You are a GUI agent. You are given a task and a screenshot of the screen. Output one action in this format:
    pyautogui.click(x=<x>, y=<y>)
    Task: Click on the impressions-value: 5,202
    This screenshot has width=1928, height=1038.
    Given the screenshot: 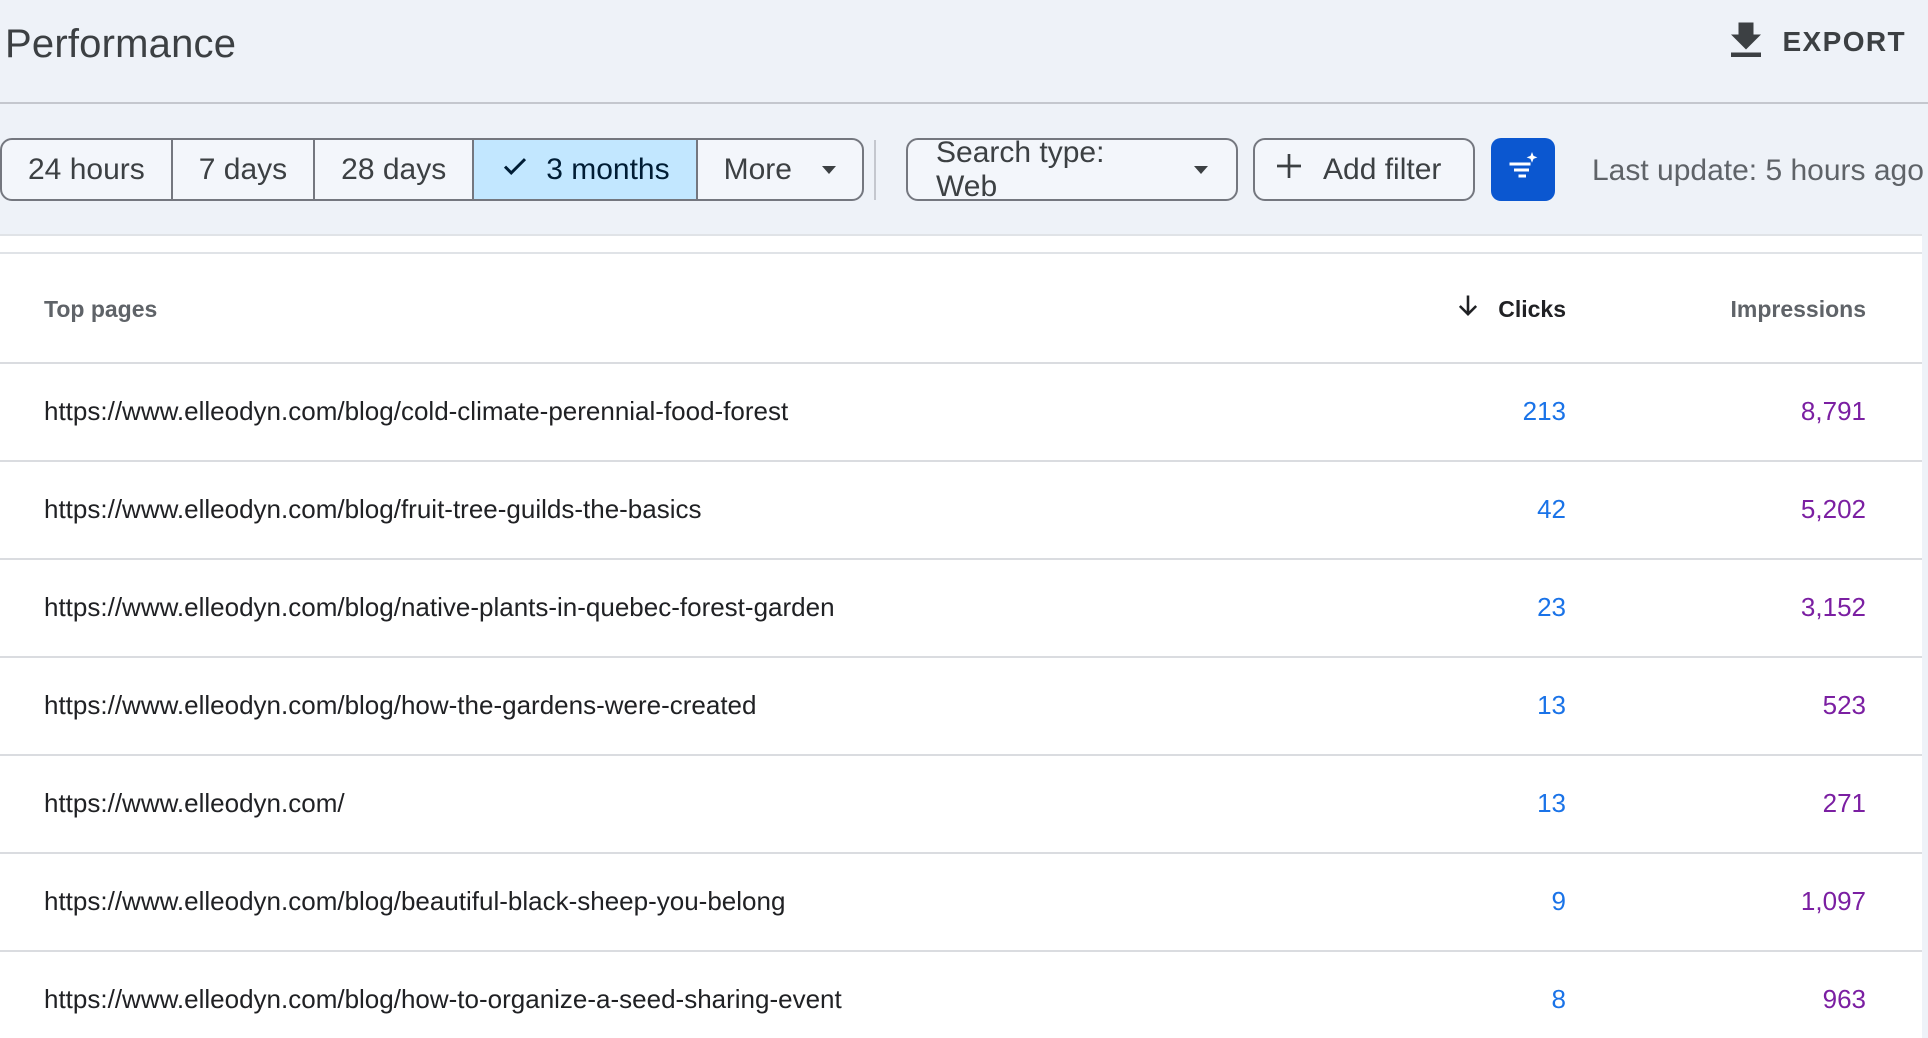 What is the action you would take?
    pyautogui.click(x=1833, y=509)
    